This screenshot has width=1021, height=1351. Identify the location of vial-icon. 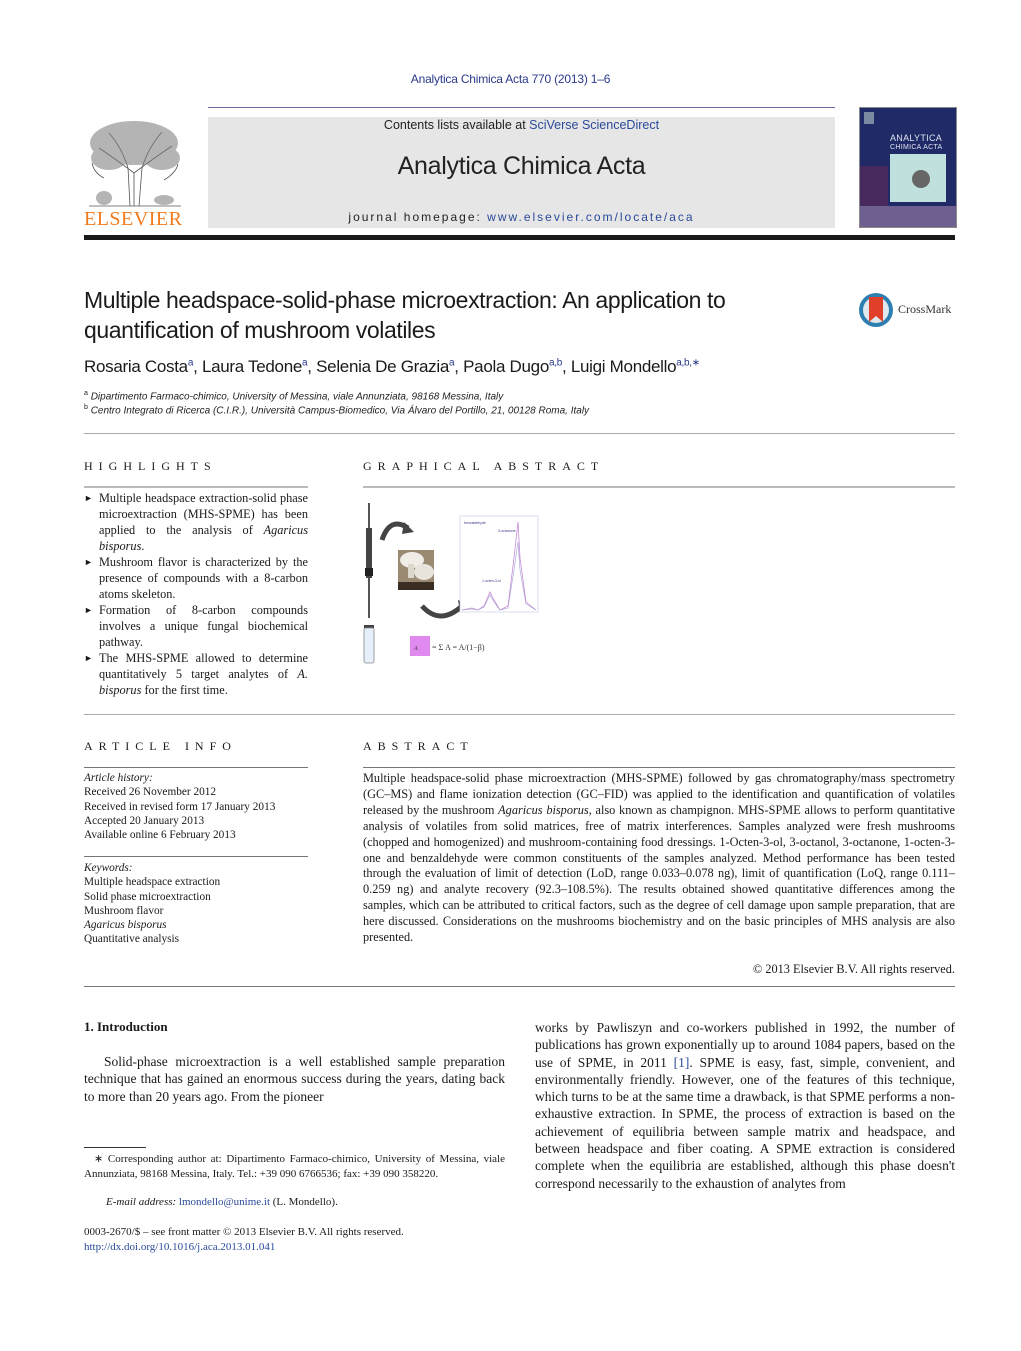
(369, 644).